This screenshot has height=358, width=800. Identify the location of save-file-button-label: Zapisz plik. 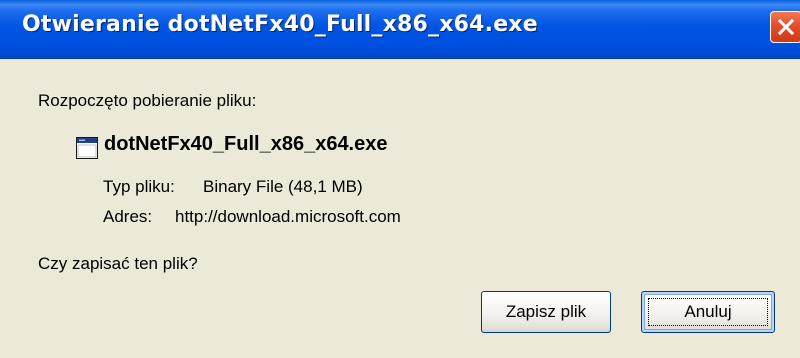
(546, 311).